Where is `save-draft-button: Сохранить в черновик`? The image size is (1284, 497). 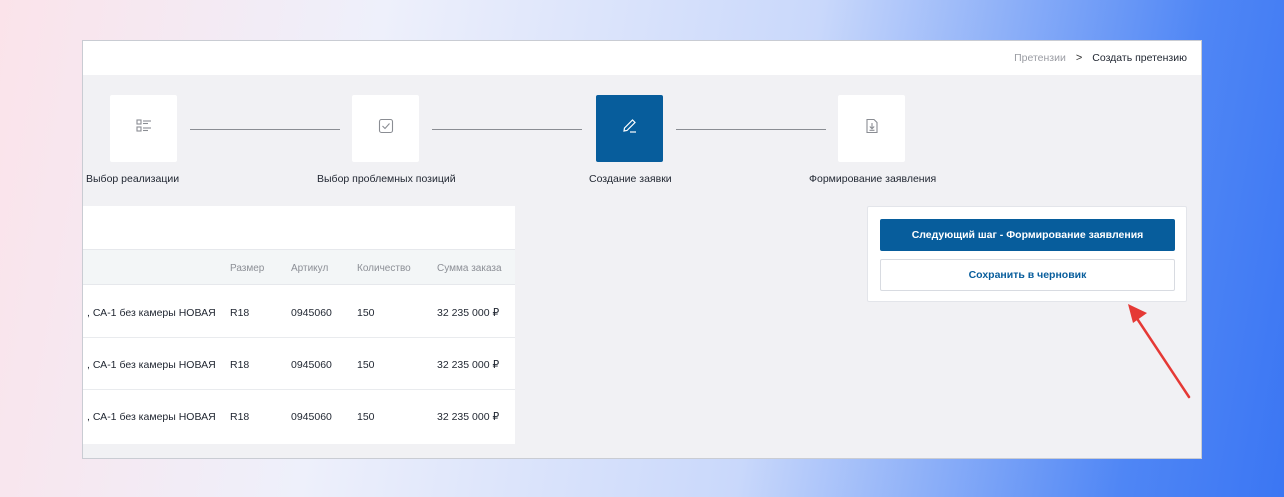
save-draft-button: Сохранить в черновик is located at coordinates (1027, 275).